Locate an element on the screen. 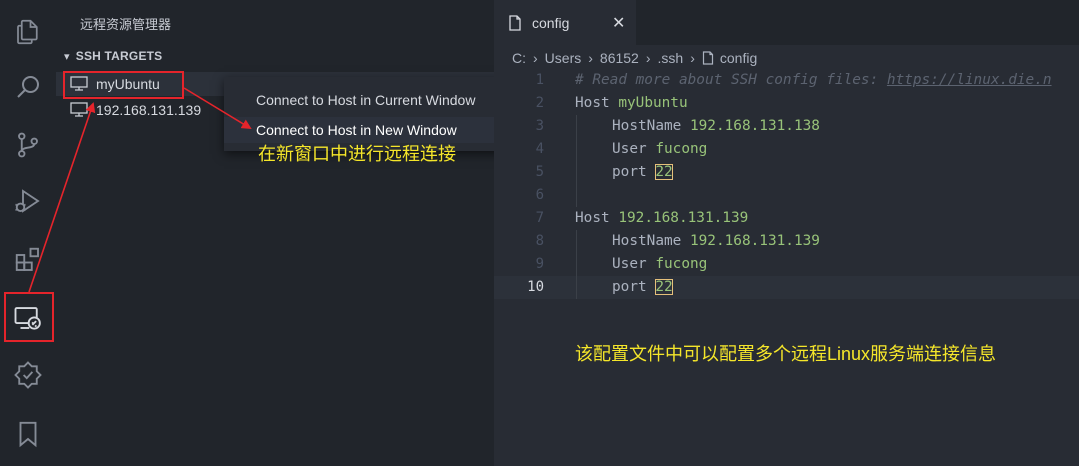 The image size is (1079, 466). code-value: 192.168.131.138 is located at coordinates (754, 126).